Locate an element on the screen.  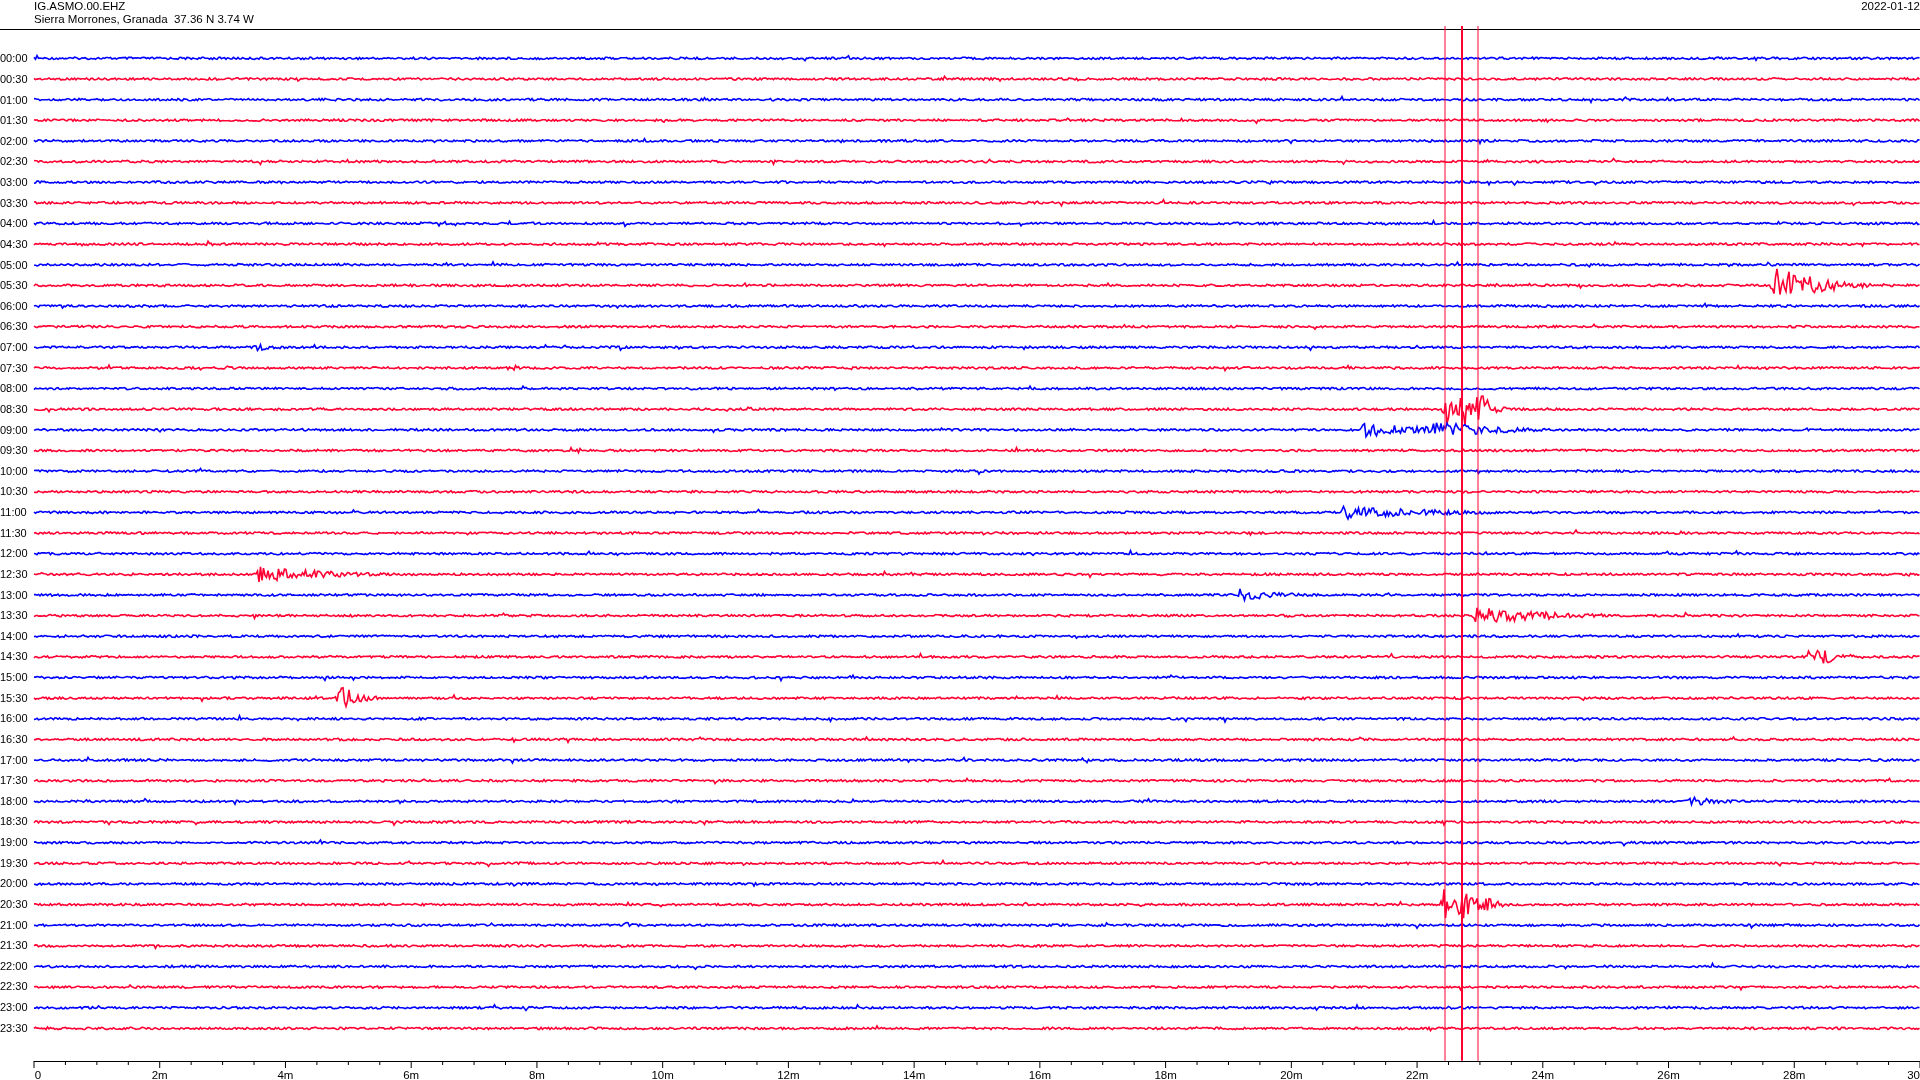
time-label: 07:30 is located at coordinates (14, 367).